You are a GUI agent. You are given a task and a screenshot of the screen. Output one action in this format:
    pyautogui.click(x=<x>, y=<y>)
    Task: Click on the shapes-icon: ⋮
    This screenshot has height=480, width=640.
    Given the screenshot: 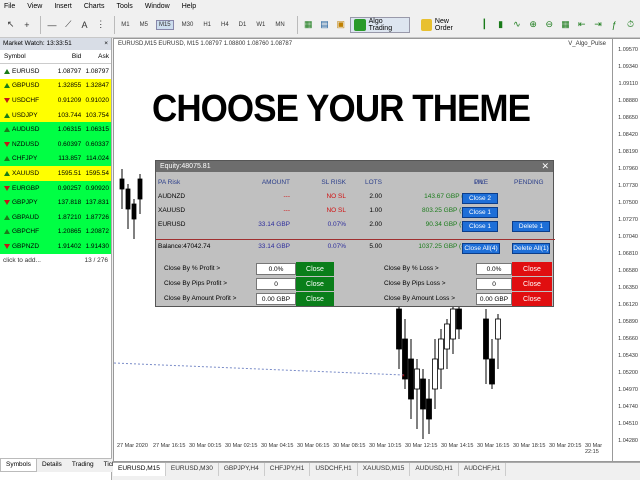 What is the action you would take?
    pyautogui.click(x=100, y=25)
    